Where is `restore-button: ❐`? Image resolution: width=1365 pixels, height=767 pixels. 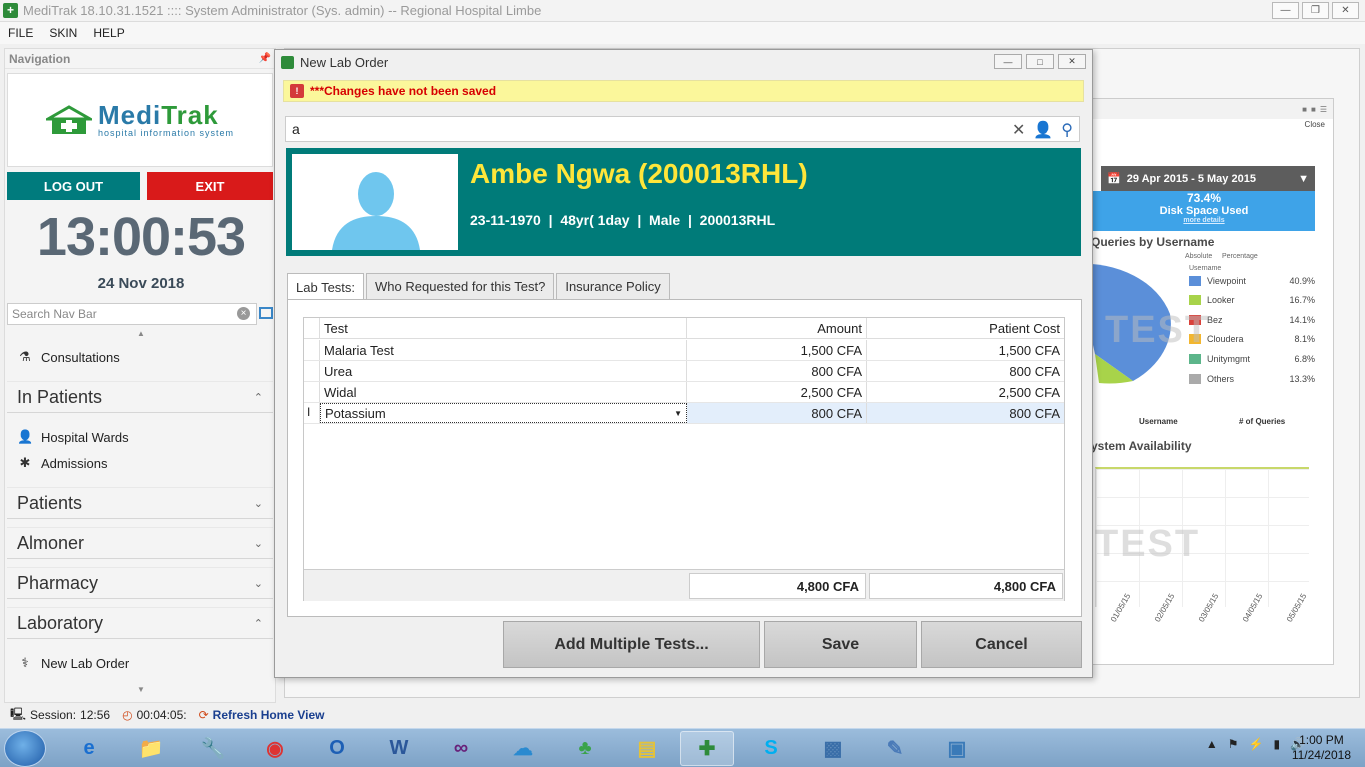 restore-button: ❐ is located at coordinates (1315, 10).